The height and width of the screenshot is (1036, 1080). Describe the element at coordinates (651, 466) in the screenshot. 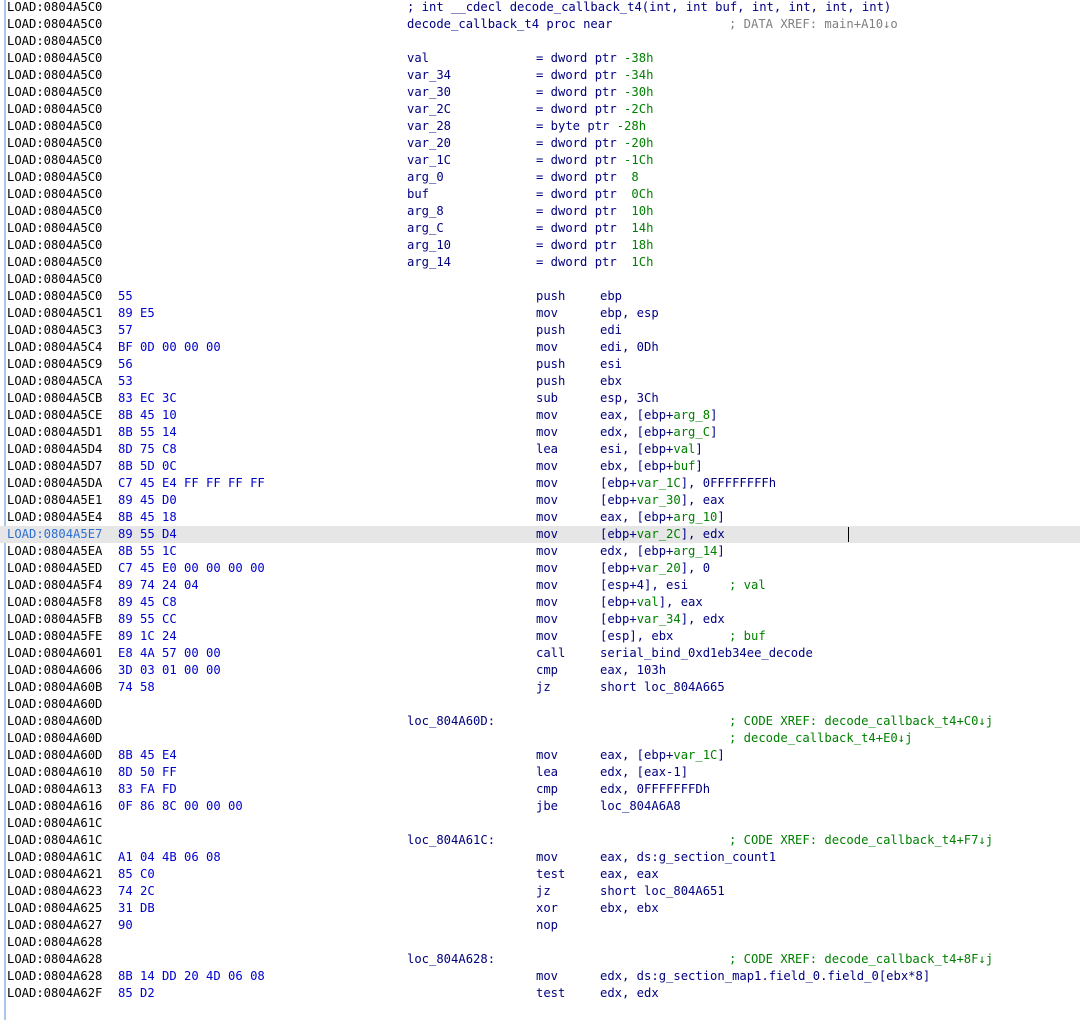

I see `operands: ebx, [ebp+buf]` at that location.